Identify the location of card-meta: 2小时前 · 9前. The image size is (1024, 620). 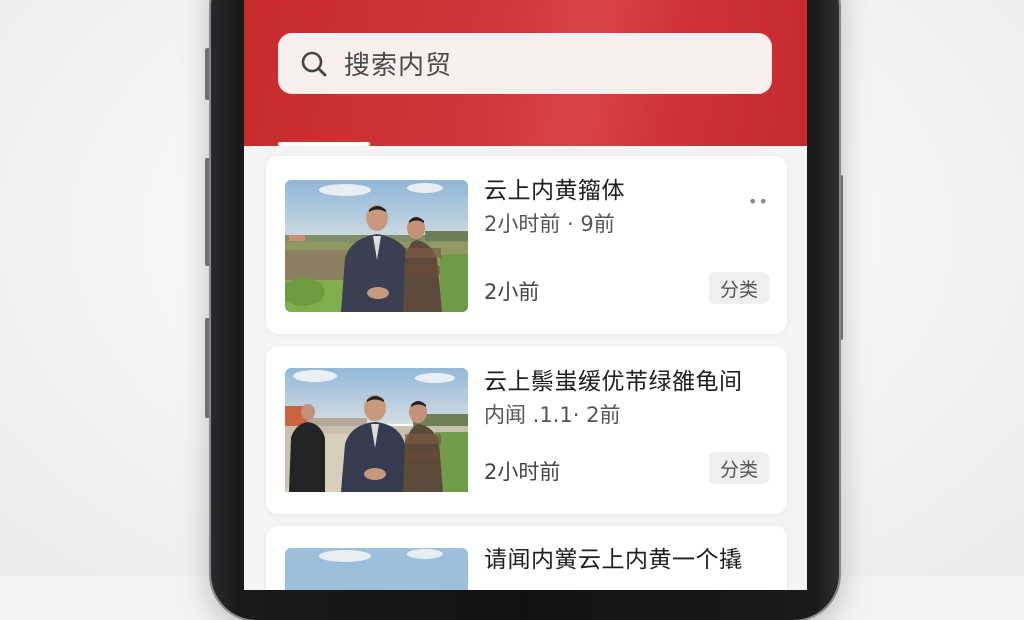
(549, 224).